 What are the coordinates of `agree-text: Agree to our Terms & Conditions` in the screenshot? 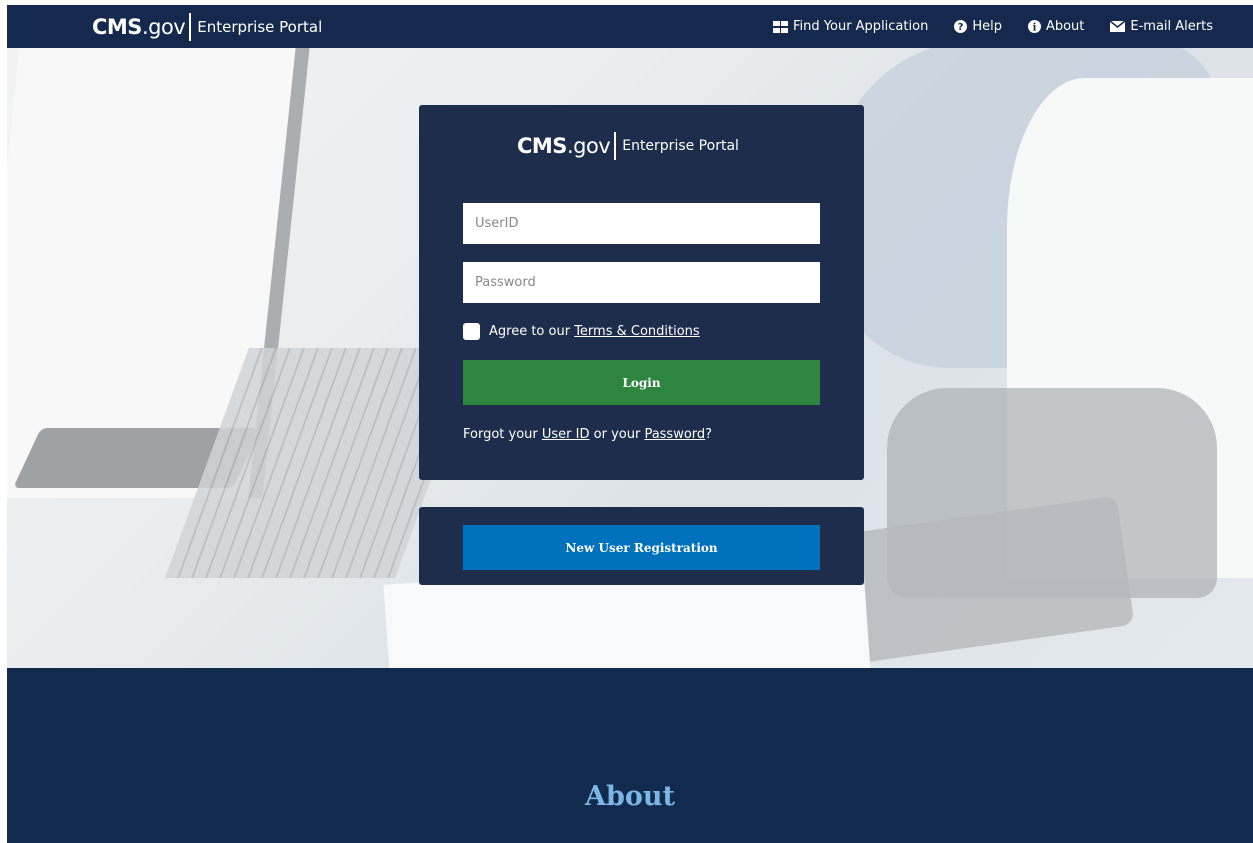 It's located at (594, 331).